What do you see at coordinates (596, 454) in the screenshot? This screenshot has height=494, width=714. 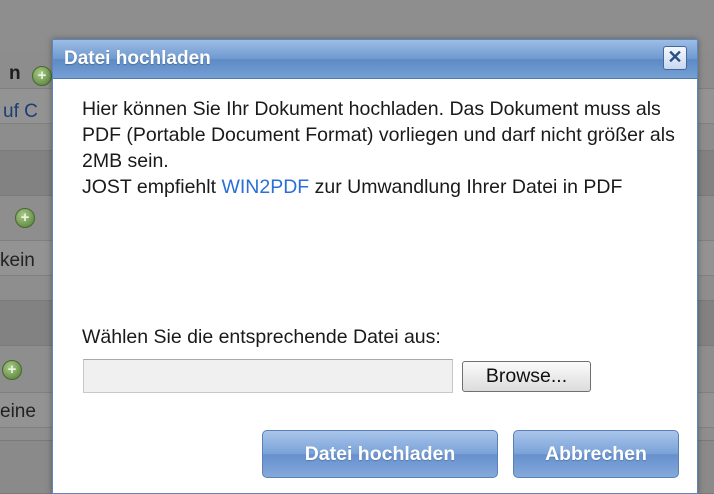 I see `cancel-button: Abbrechen` at bounding box center [596, 454].